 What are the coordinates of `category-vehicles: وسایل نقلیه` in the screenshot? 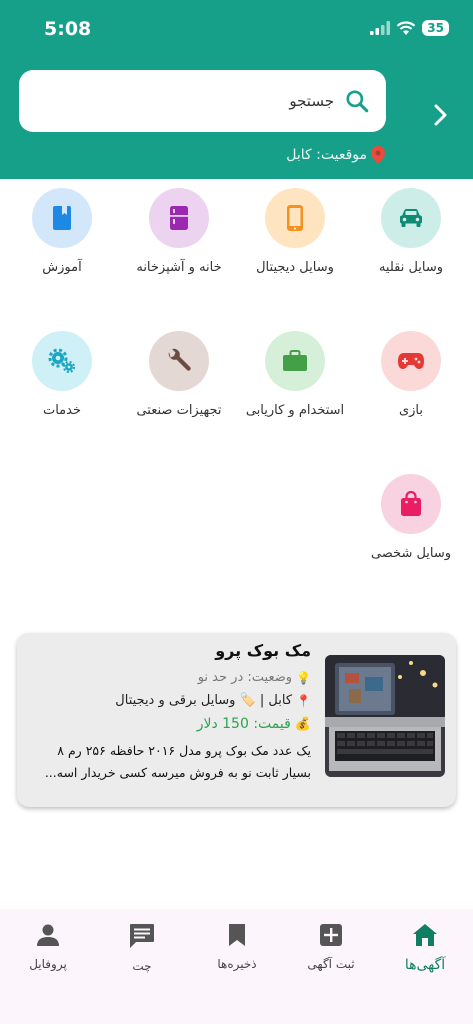 It's located at (411, 231).